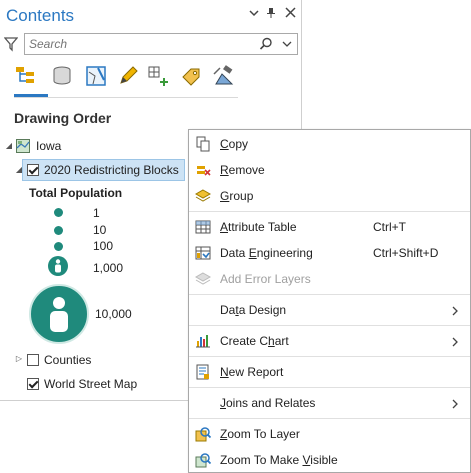  I want to click on filter-icon, so click(11, 44).